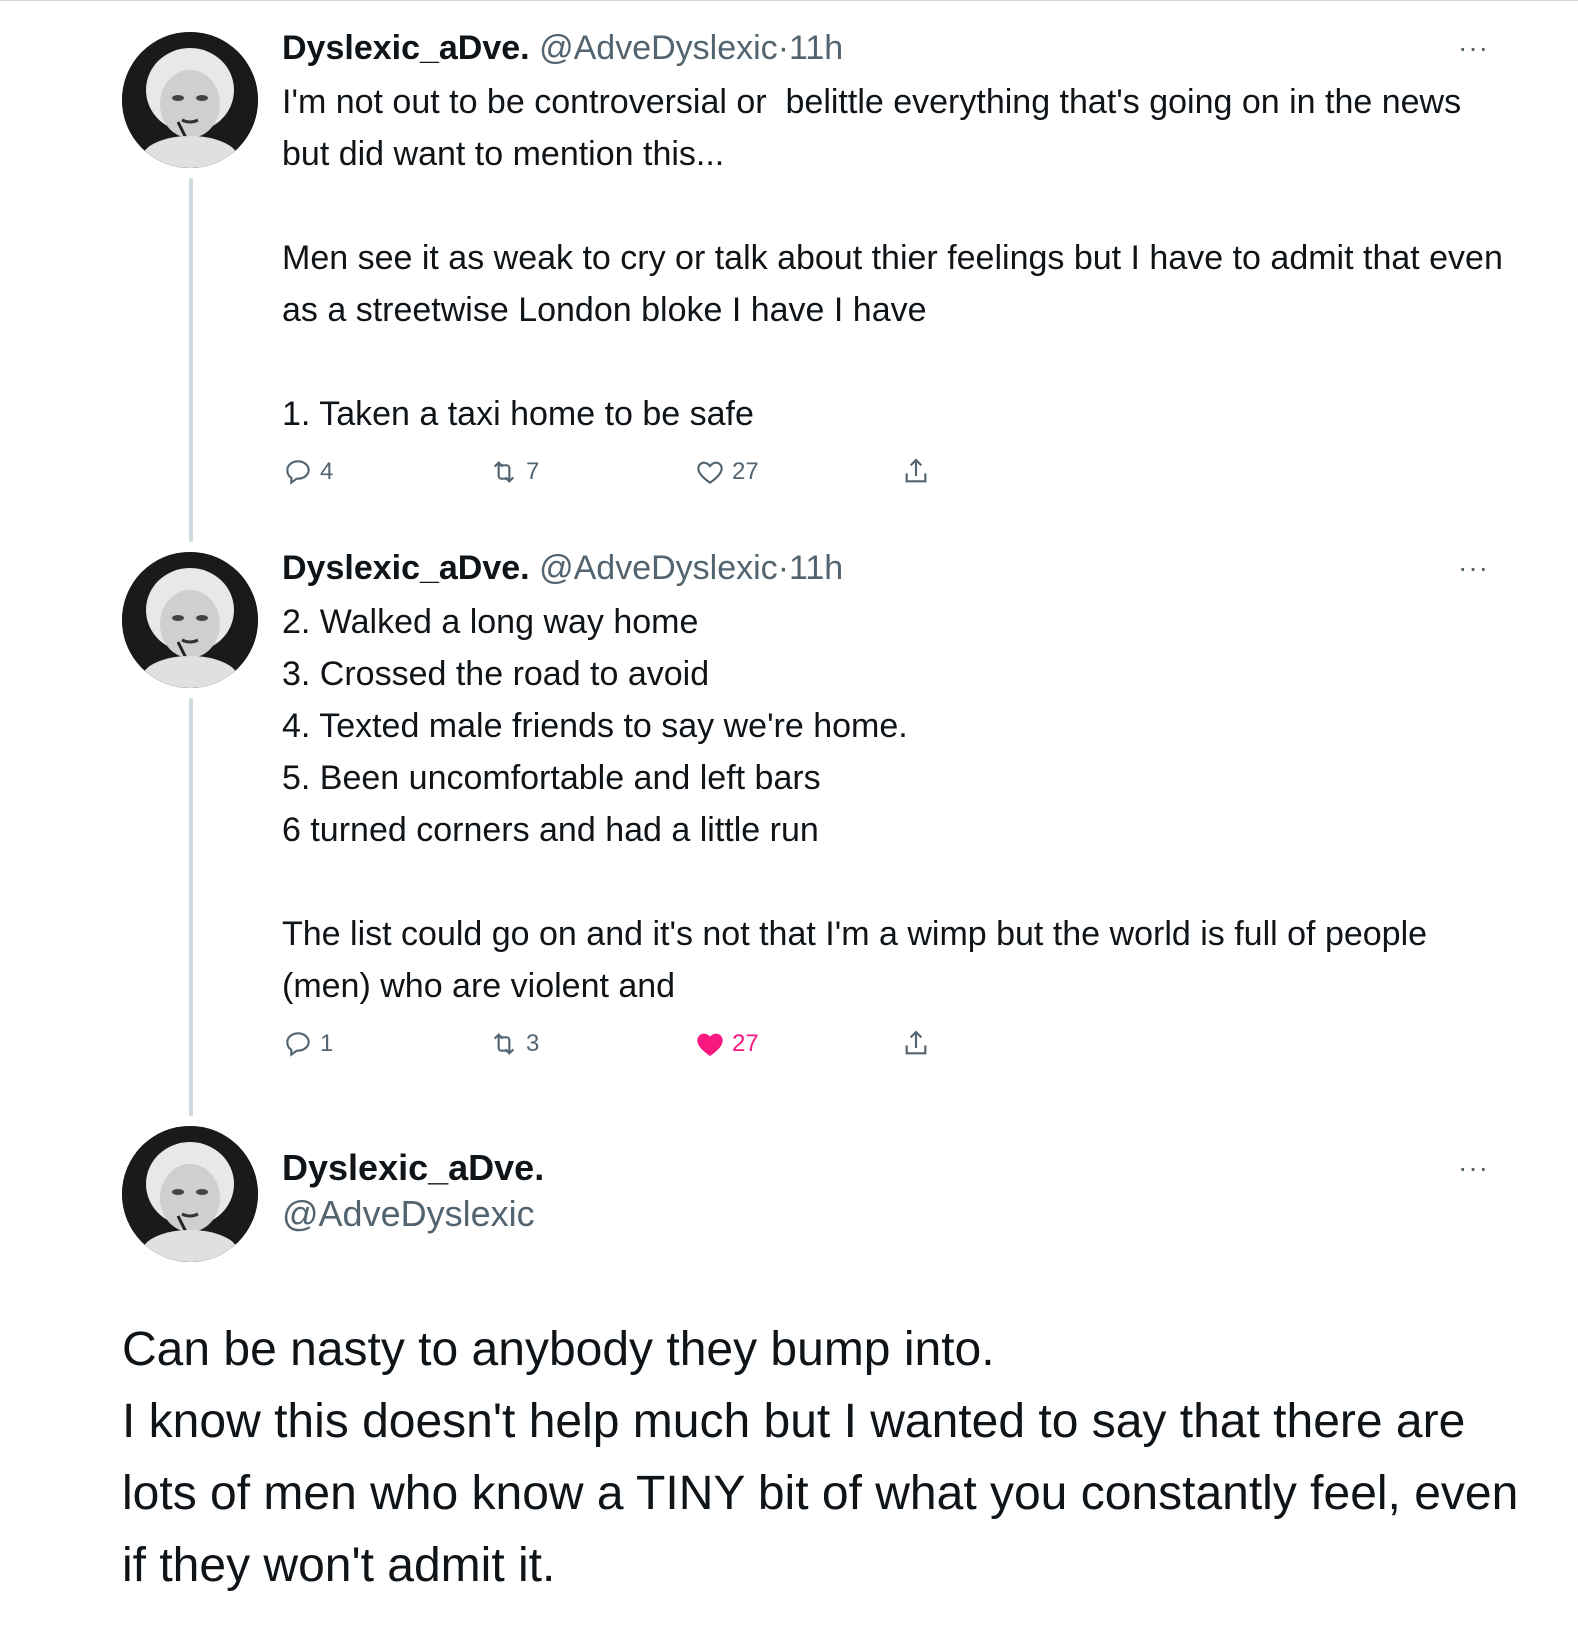  I want to click on tweet-actions: 1 3 27, so click(632, 1048).